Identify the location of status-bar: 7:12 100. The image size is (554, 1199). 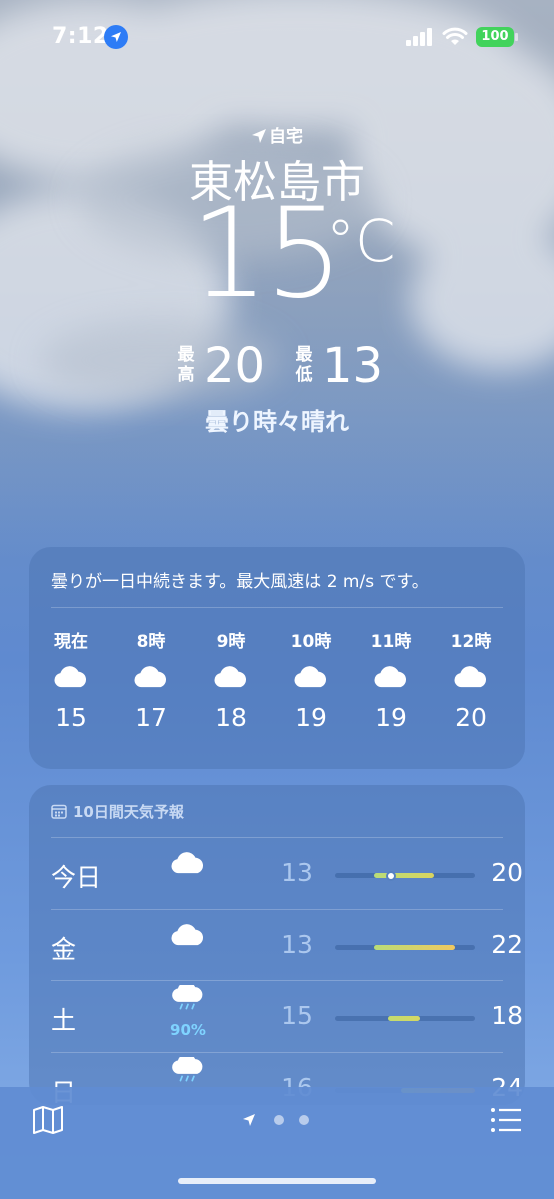
(277, 36).